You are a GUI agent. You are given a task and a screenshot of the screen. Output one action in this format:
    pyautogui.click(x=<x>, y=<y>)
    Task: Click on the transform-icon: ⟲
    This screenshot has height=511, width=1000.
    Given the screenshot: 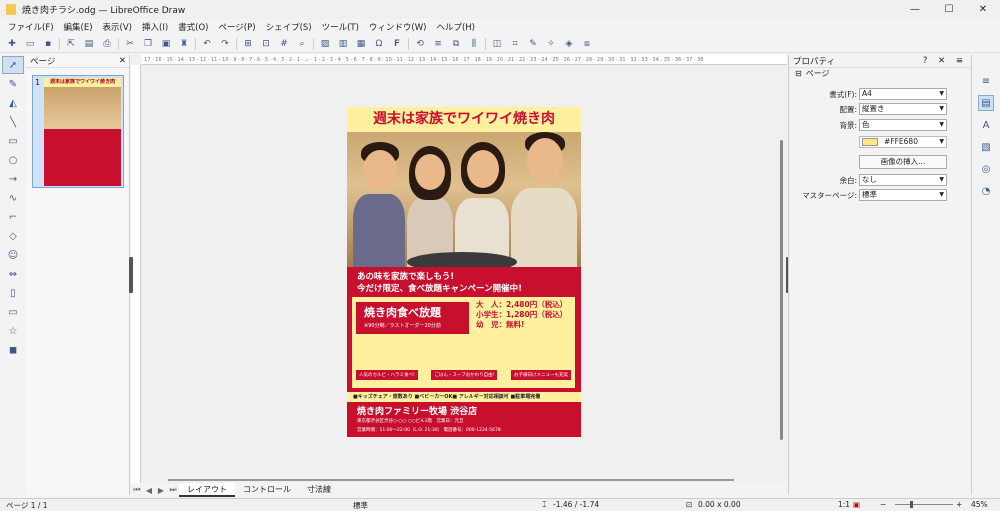 What is the action you would take?
    pyautogui.click(x=420, y=44)
    